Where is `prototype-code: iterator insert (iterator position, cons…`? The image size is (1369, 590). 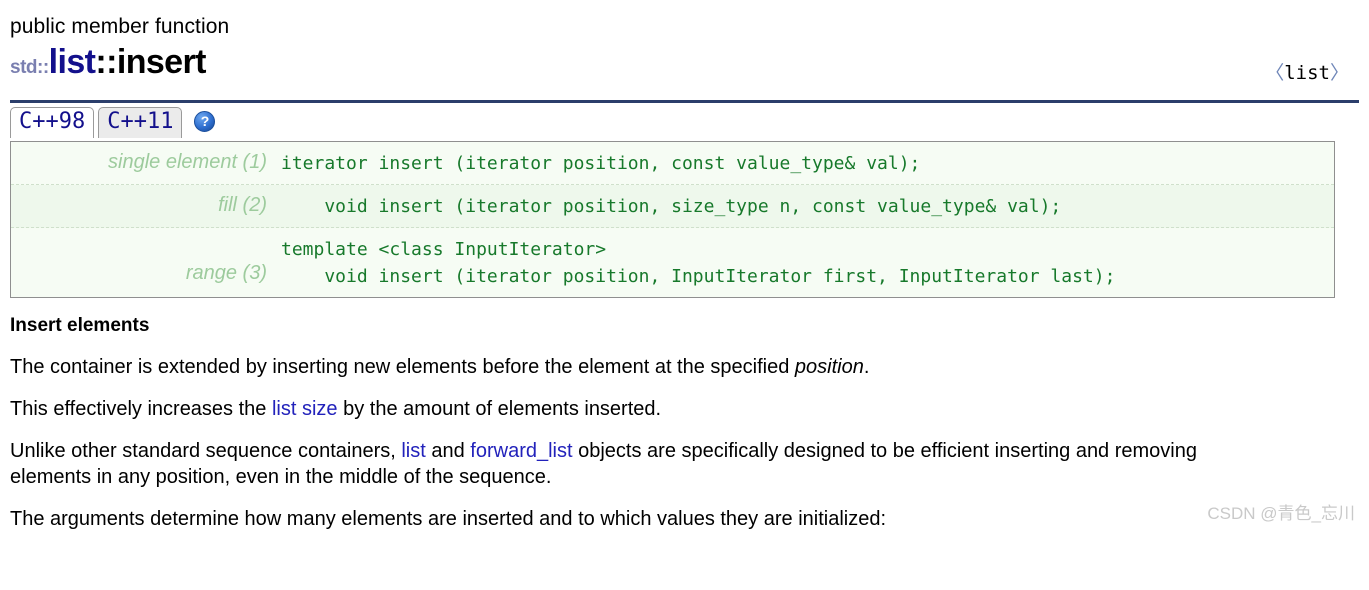 prototype-code: iterator insert (iterator position, cons… is located at coordinates (601, 163).